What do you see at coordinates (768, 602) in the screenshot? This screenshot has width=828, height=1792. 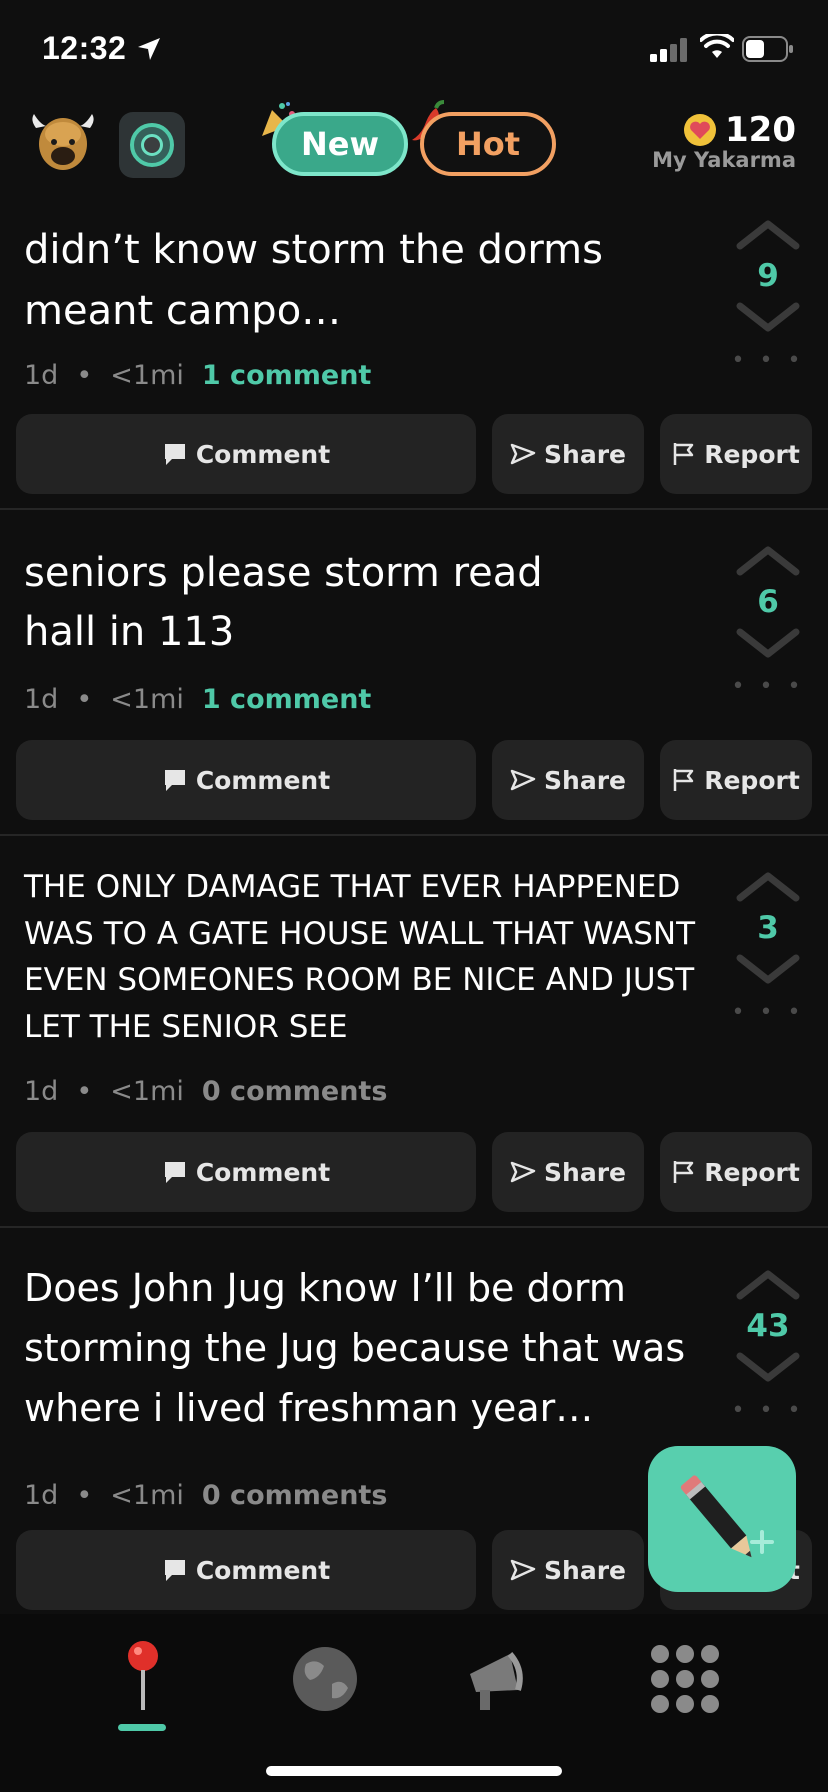 I see `vote-count: 6` at bounding box center [768, 602].